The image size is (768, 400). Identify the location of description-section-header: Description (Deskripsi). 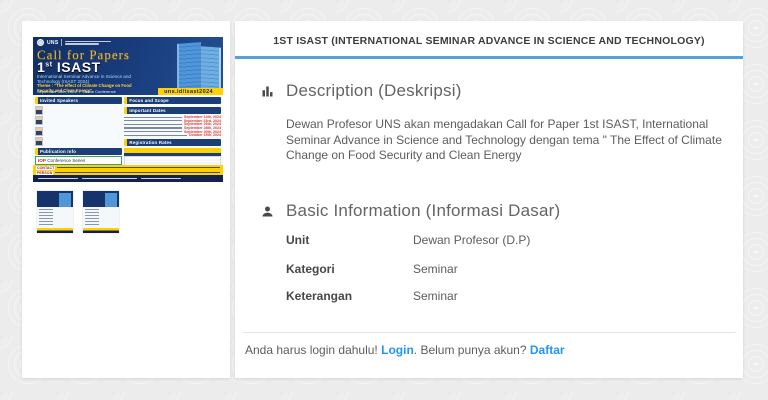
(361, 91).